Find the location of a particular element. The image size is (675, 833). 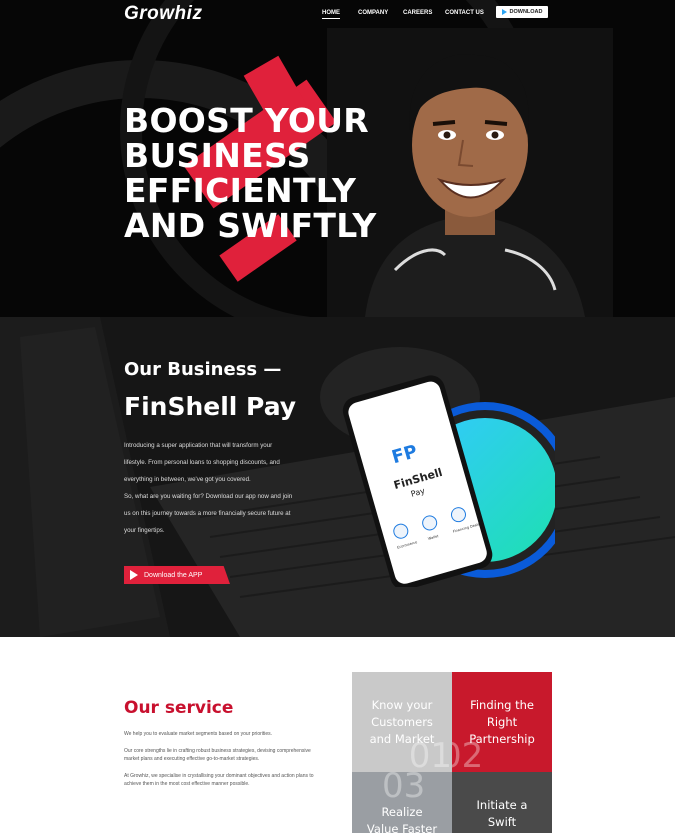

hero-headline-line: AND SWIFTLY is located at coordinates (250, 225).